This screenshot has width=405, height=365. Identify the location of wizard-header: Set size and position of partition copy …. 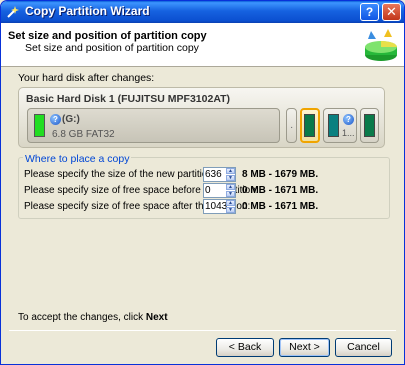
(202, 45).